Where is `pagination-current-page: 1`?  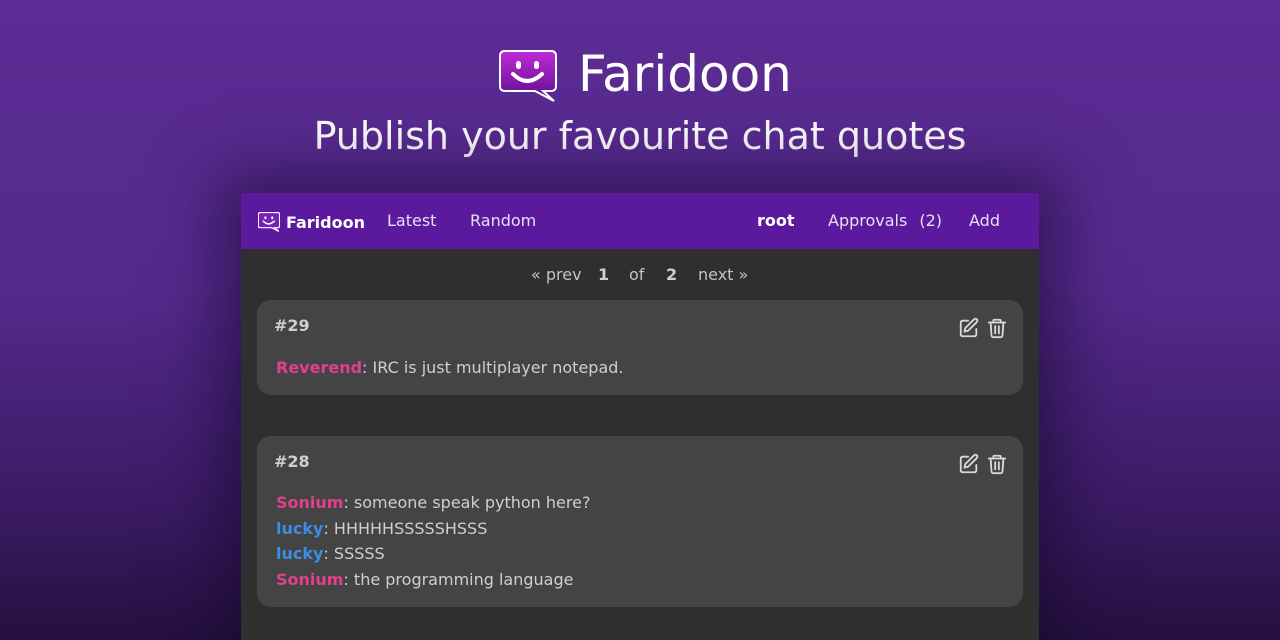
pagination-current-page: 1 is located at coordinates (604, 274).